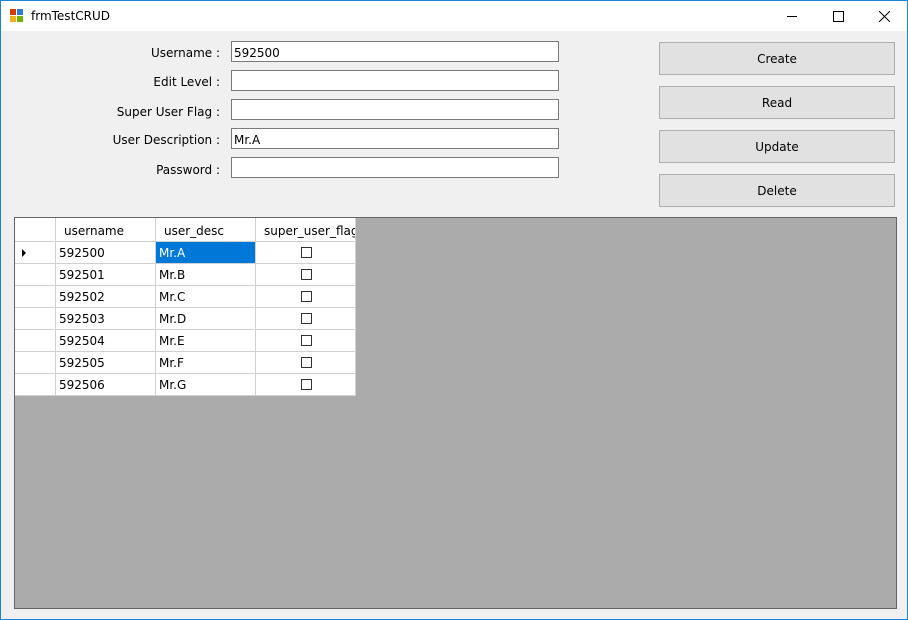 This screenshot has width=908, height=620. I want to click on cell-user-desc: Mr.F, so click(206, 363).